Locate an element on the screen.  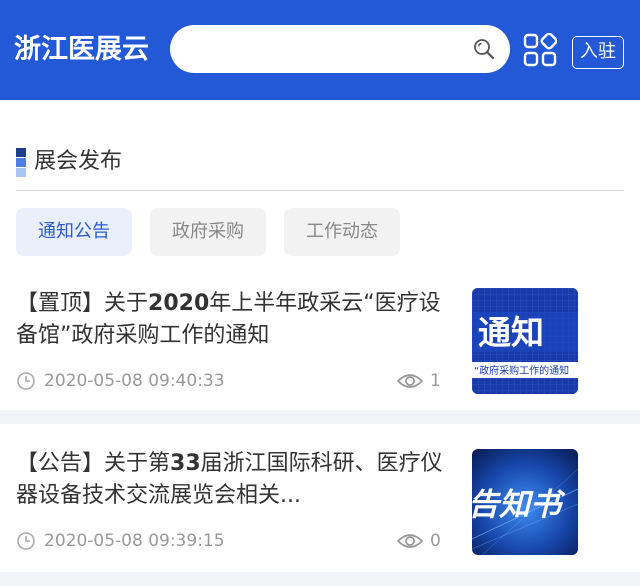
search-bar is located at coordinates (340, 49).